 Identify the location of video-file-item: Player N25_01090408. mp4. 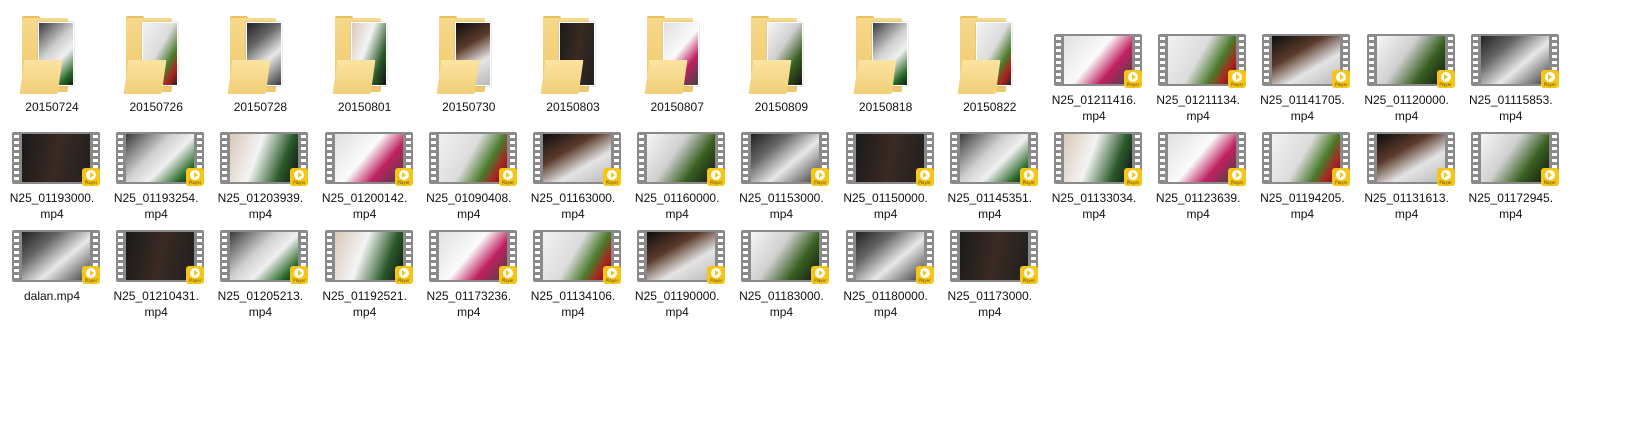
(469, 181).